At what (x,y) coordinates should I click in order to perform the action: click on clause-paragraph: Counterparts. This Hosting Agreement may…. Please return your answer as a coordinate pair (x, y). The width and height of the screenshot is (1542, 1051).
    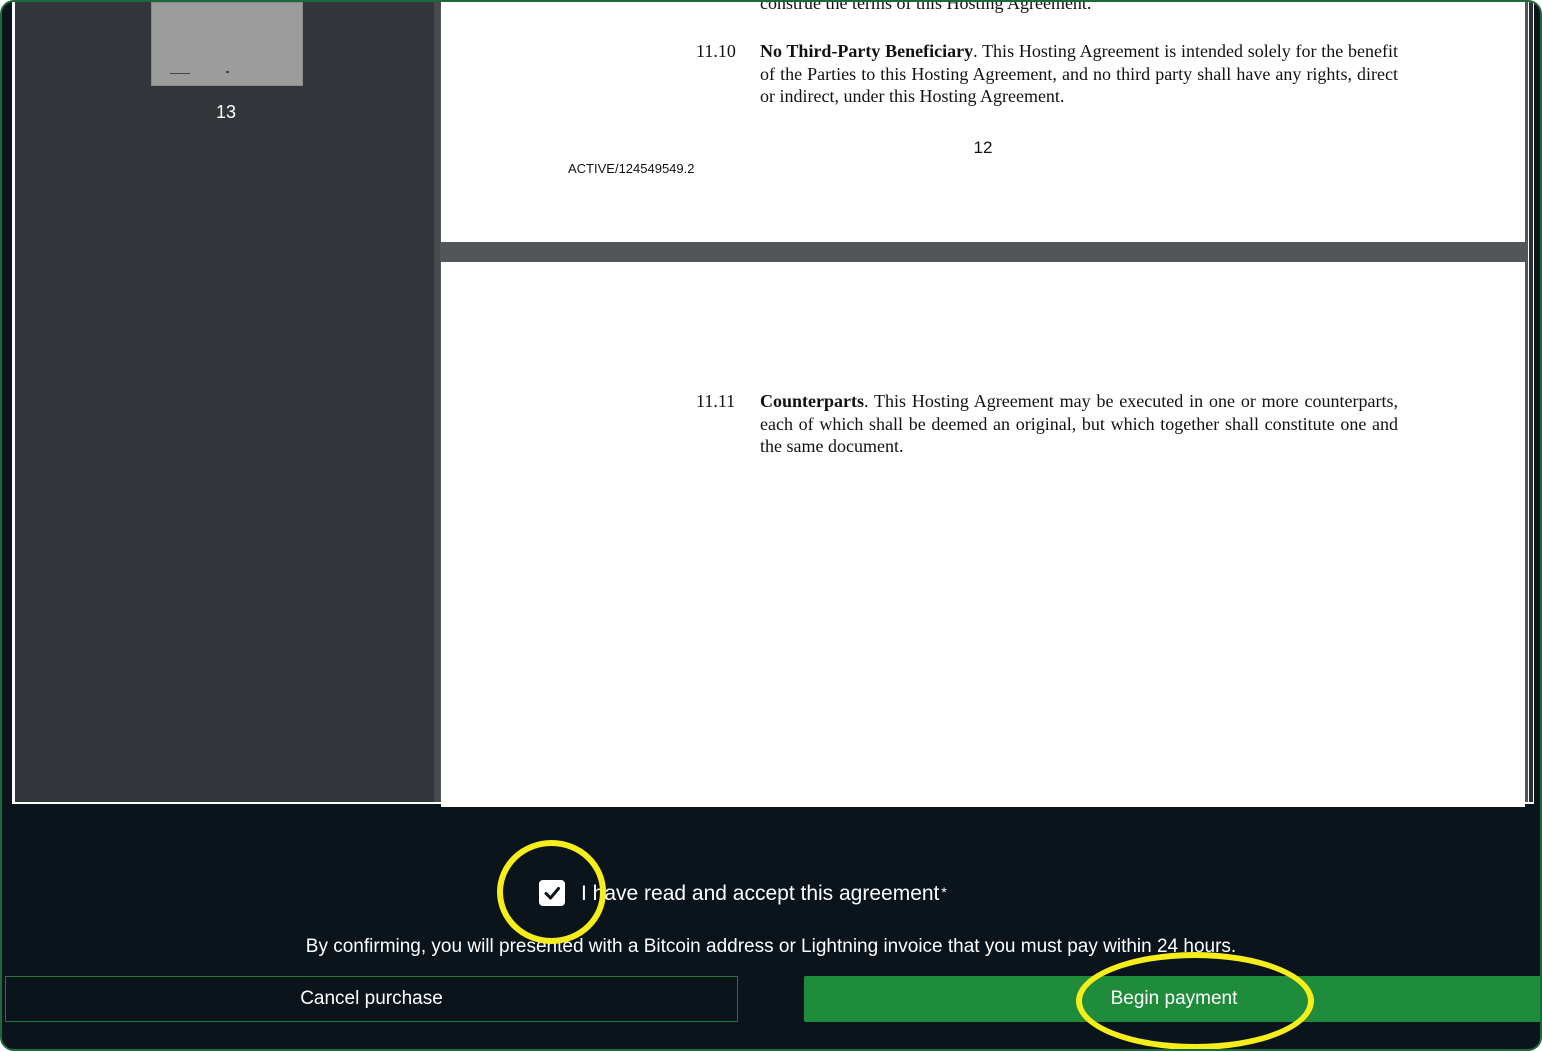
    Looking at the image, I should click on (1079, 424).